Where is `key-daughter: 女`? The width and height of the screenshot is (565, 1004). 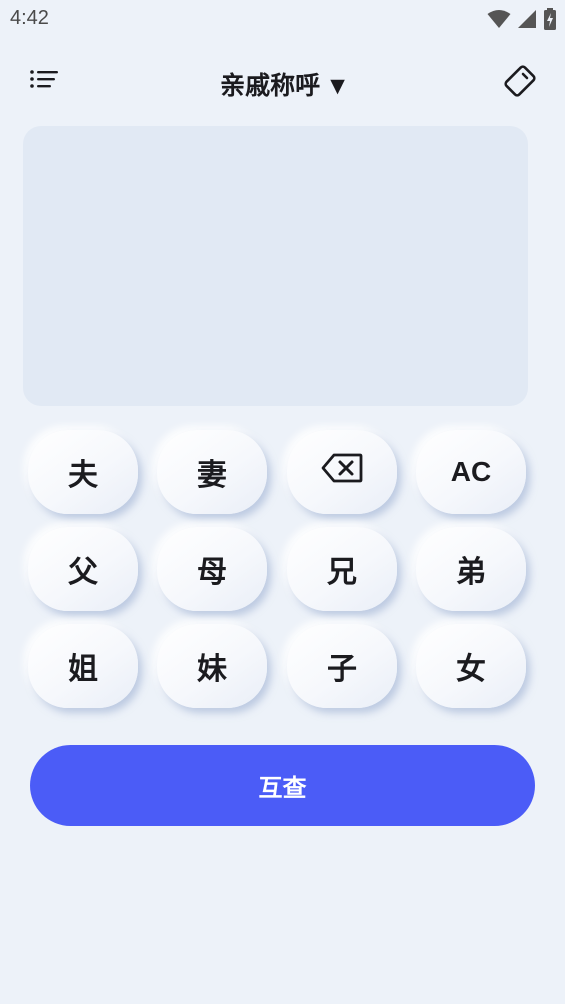
key-daughter: 女 is located at coordinates (471, 666).